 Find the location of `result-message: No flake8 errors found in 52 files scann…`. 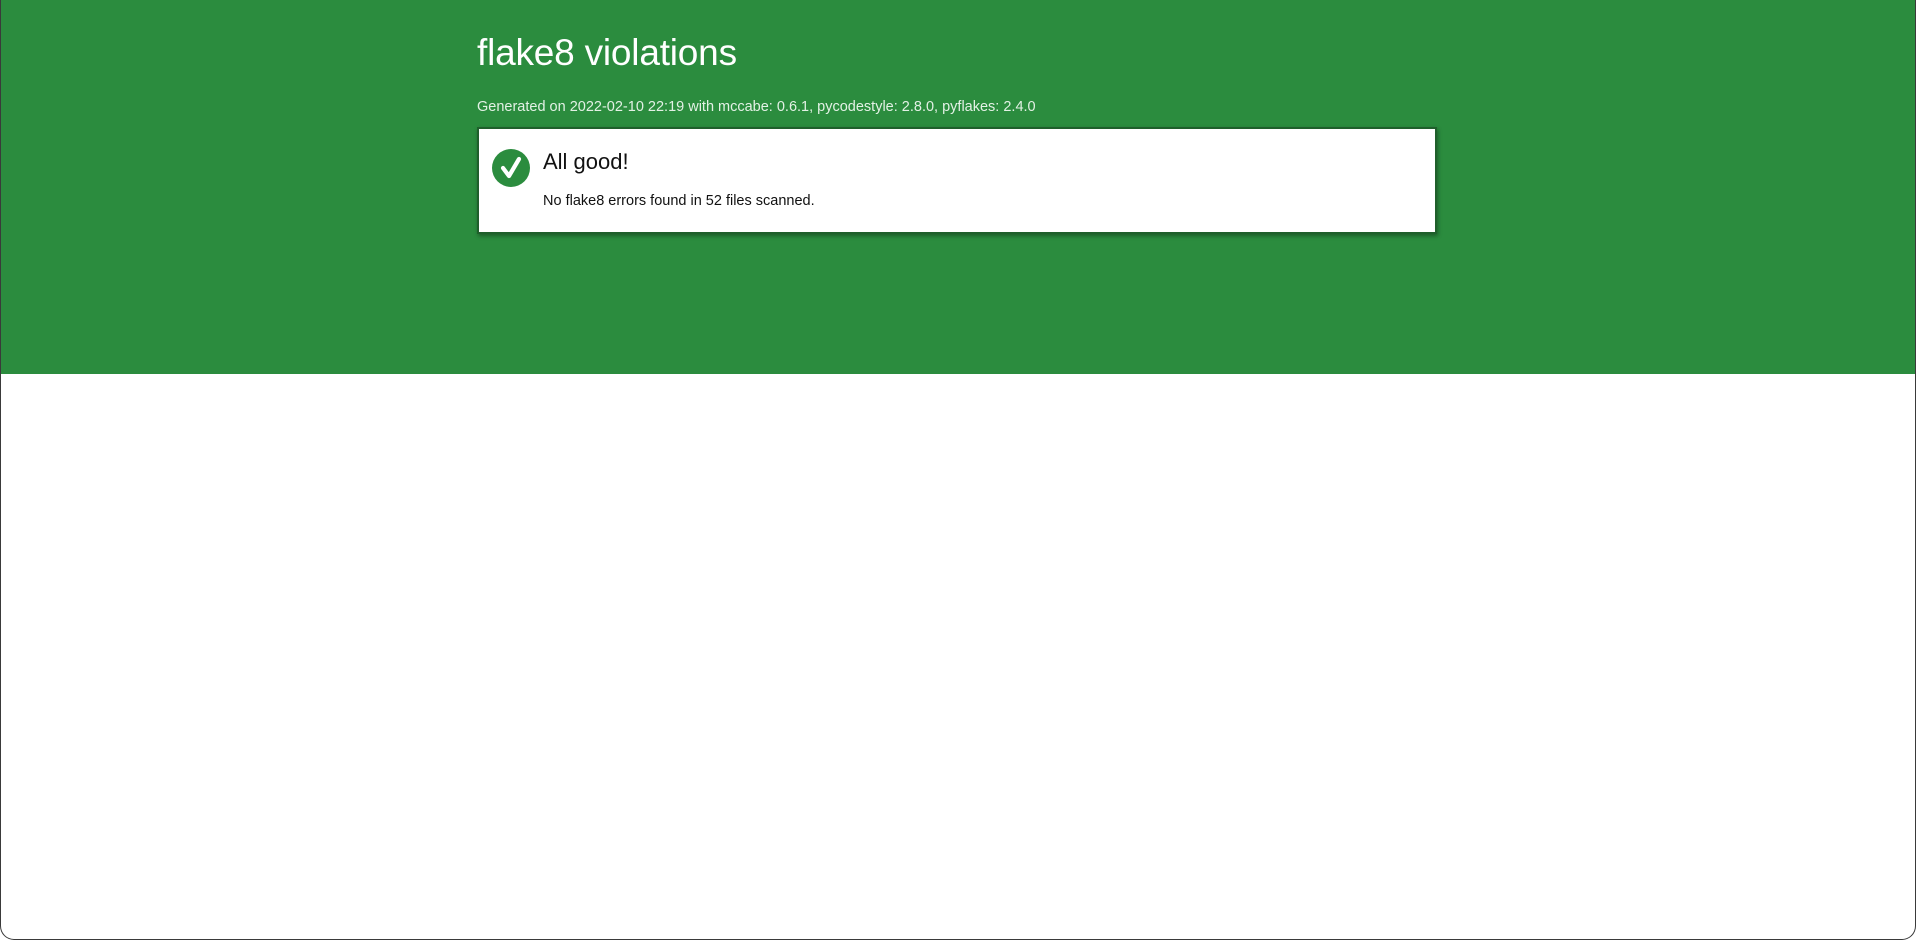

result-message: No flake8 errors found in 52 files scann… is located at coordinates (679, 201).